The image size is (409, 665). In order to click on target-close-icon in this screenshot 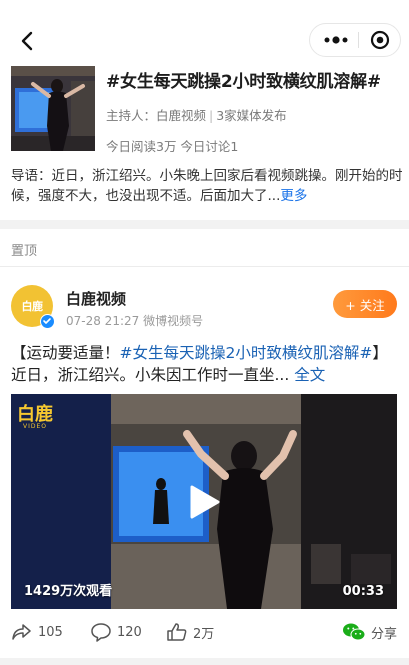, I will do `click(380, 40)`.